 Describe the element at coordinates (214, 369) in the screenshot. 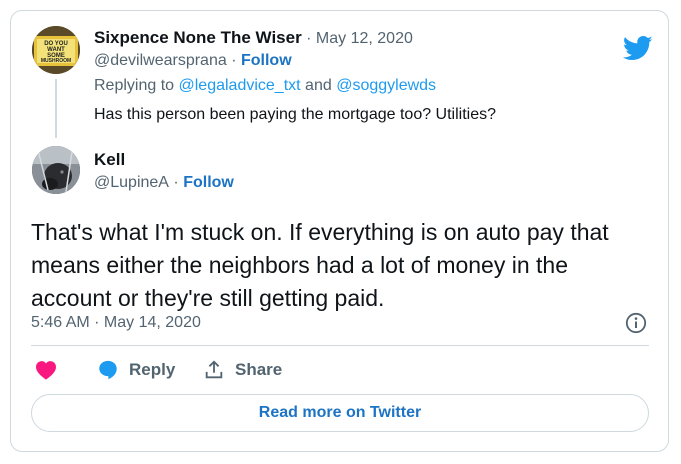

I see `share-icon` at that location.